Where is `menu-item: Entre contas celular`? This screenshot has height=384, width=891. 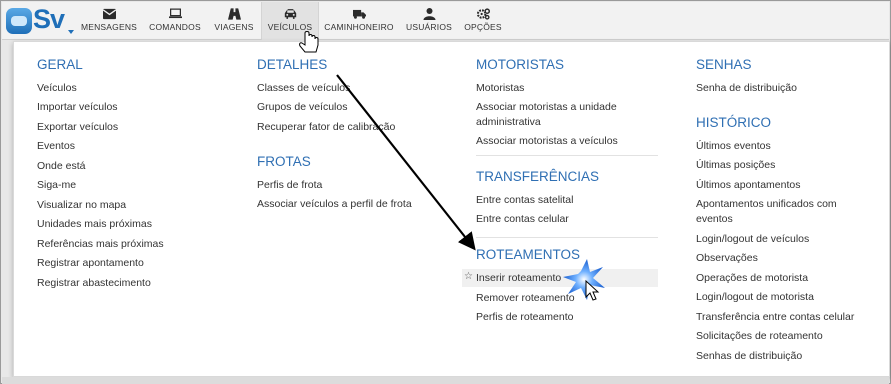
menu-item: Entre contas celular is located at coordinates (522, 219).